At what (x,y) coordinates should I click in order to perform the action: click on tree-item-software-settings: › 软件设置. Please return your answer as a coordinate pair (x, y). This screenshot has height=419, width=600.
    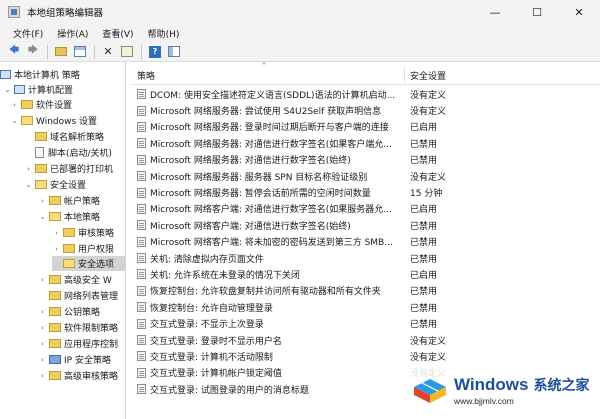
    Looking at the image, I should click on (41, 104).